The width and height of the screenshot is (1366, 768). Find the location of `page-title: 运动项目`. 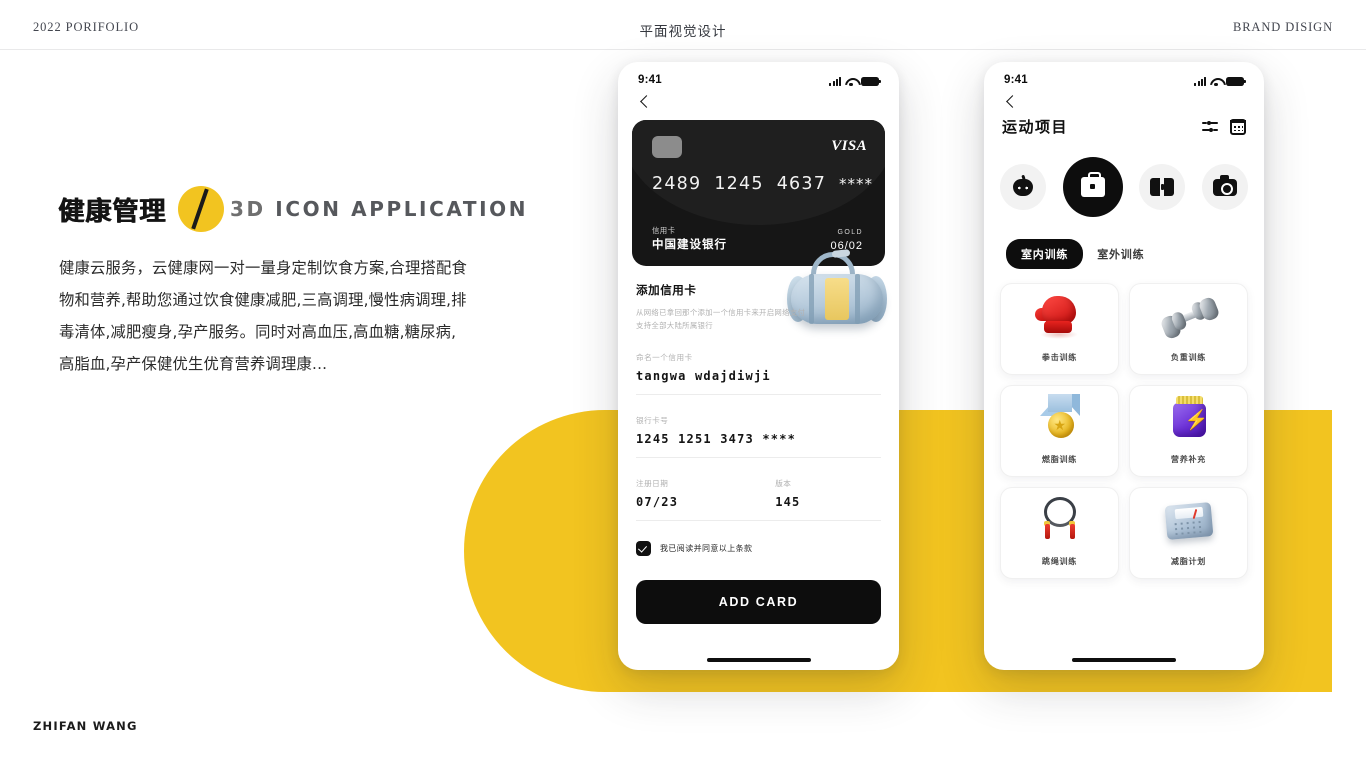

page-title: 运动项目 is located at coordinates (1035, 127).